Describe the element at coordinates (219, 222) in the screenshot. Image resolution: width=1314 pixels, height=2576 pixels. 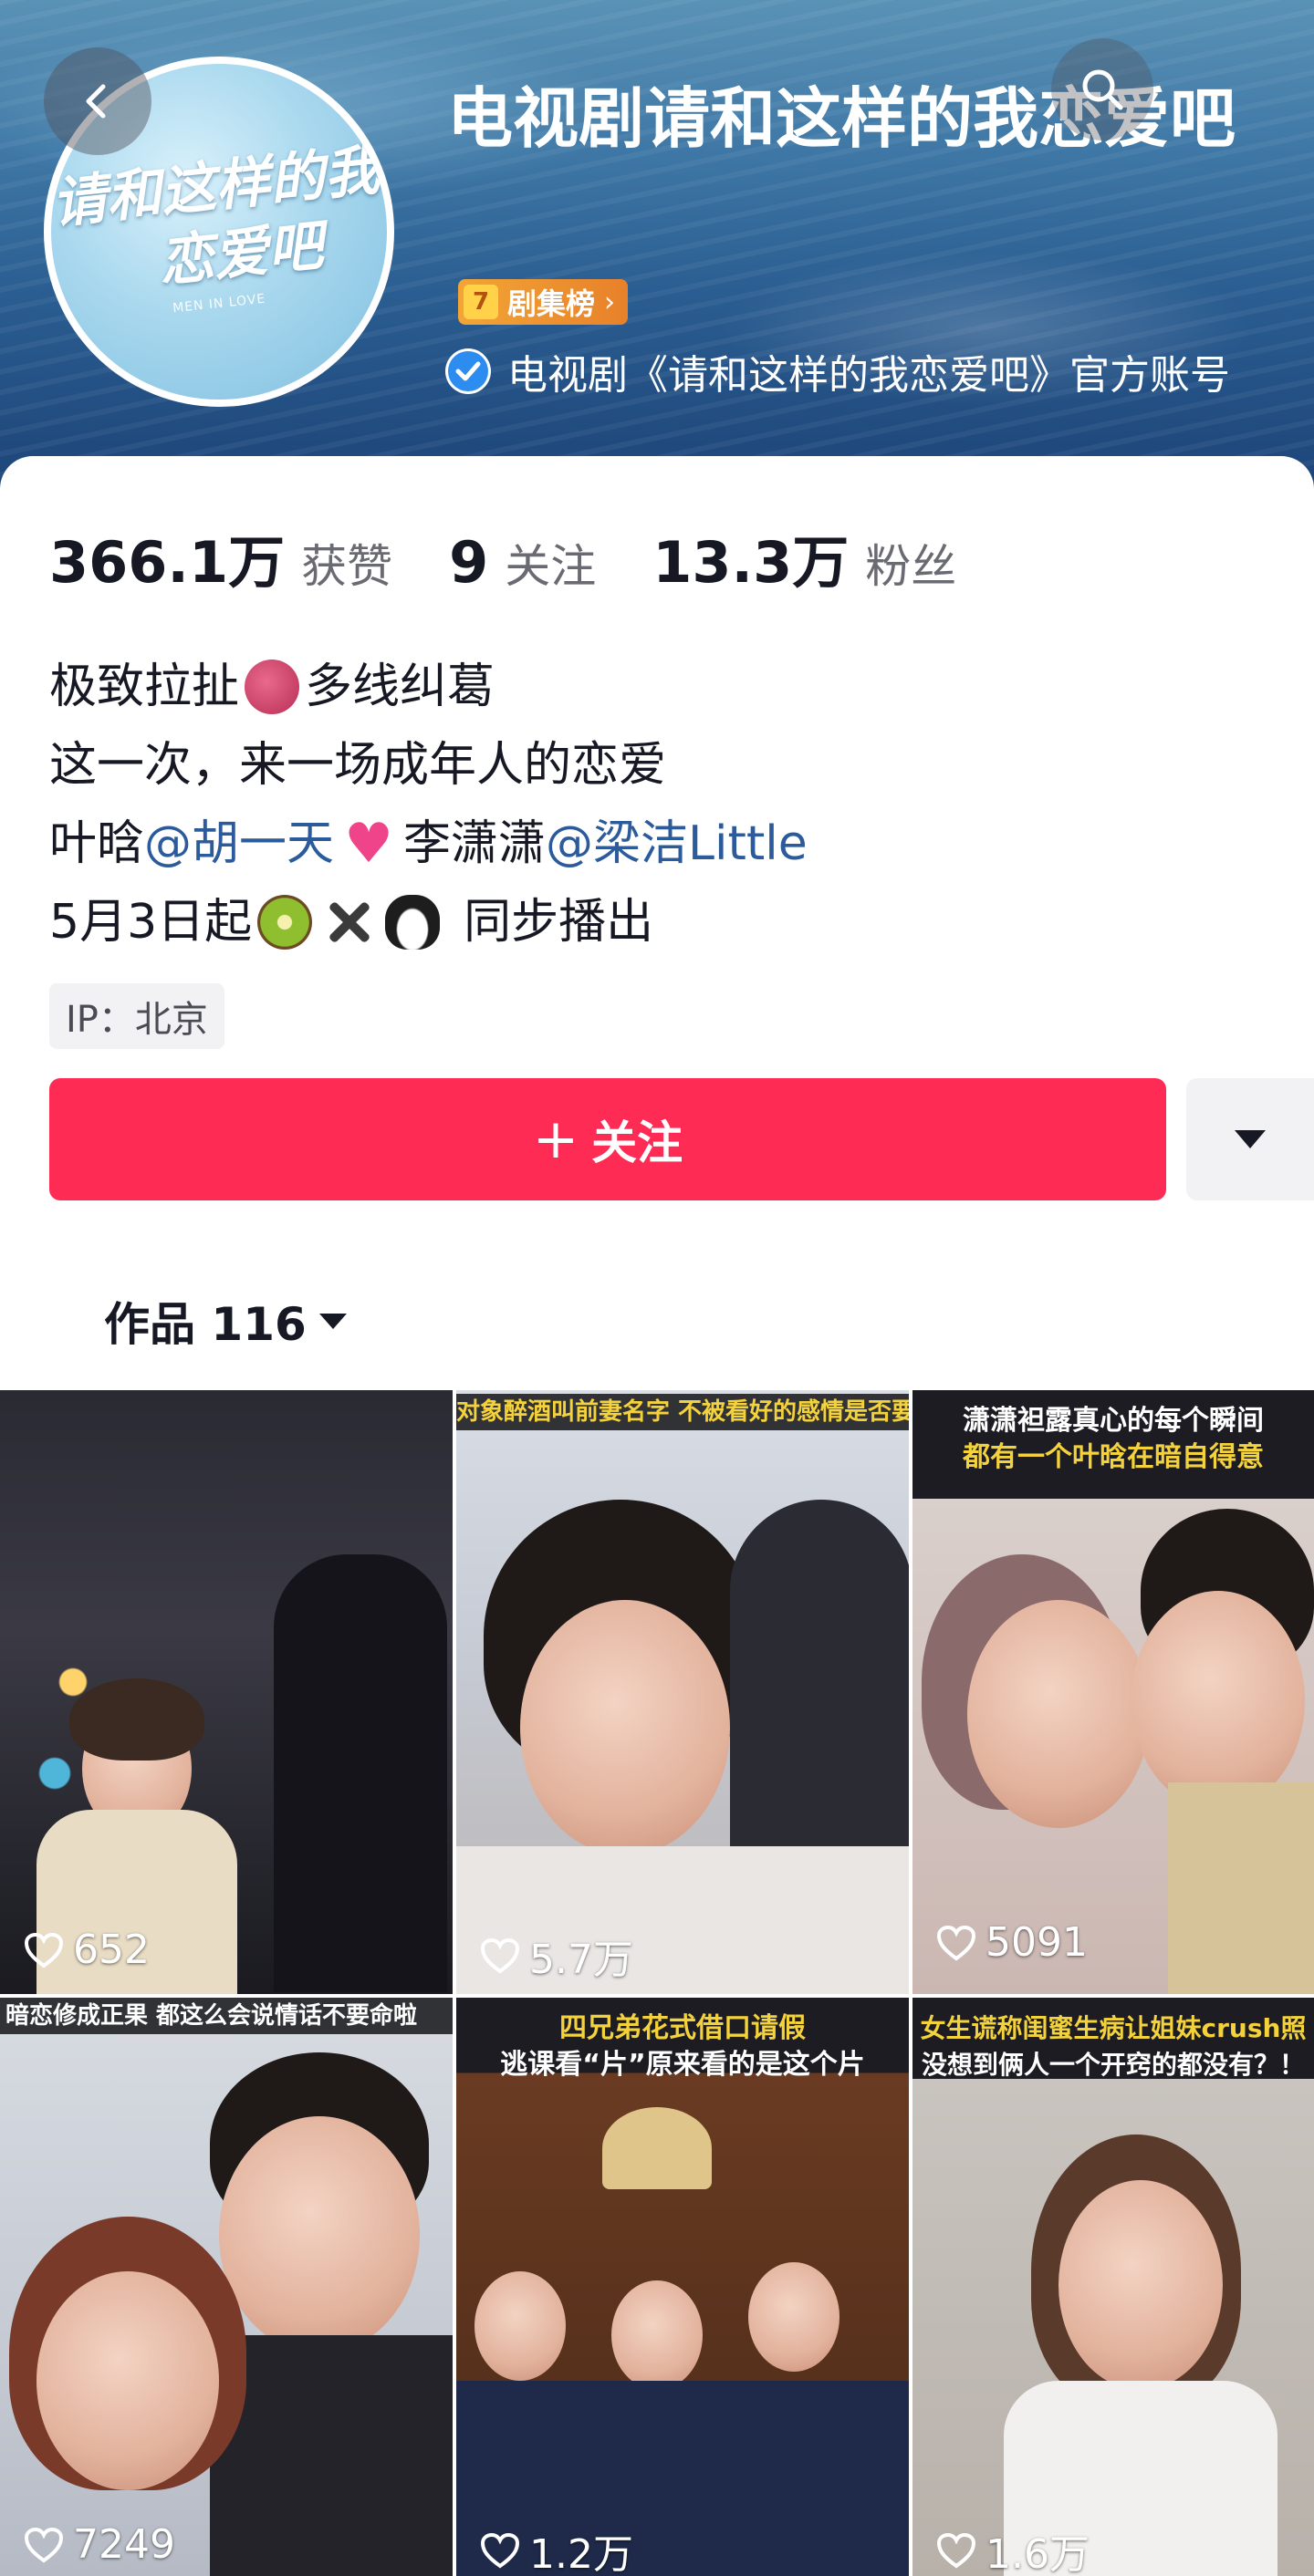
I see `avatar-logo: 请和这样的我 恋爱吧` at that location.